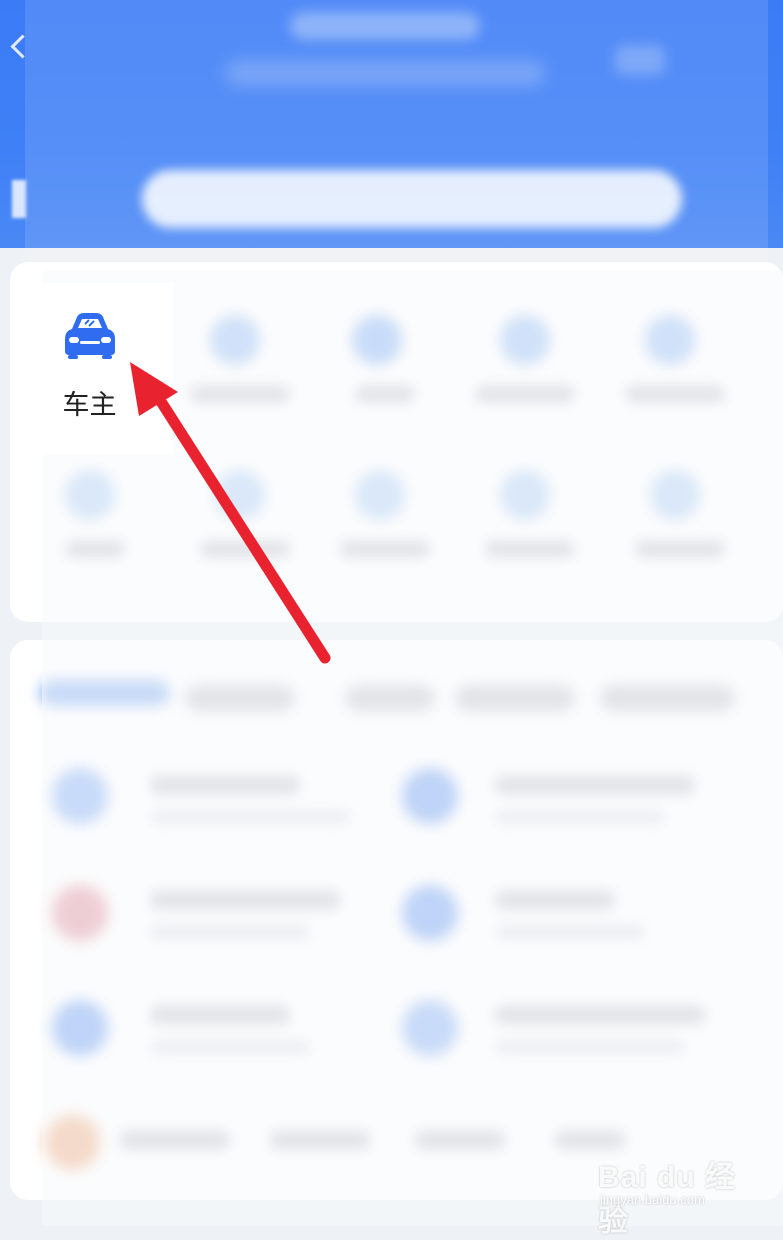 The width and height of the screenshot is (783, 1240). What do you see at coordinates (230, 513) in the screenshot?
I see `annotation-arrow` at bounding box center [230, 513].